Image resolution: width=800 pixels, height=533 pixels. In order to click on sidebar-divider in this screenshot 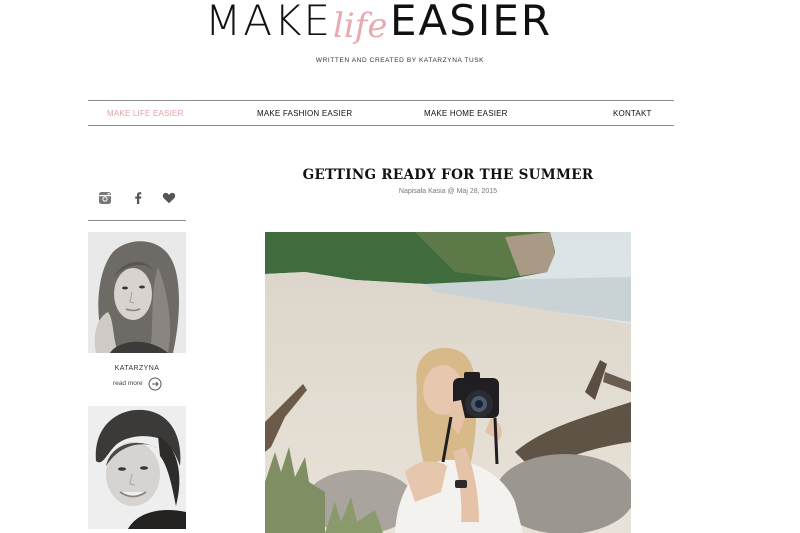, I will do `click(137, 220)`.